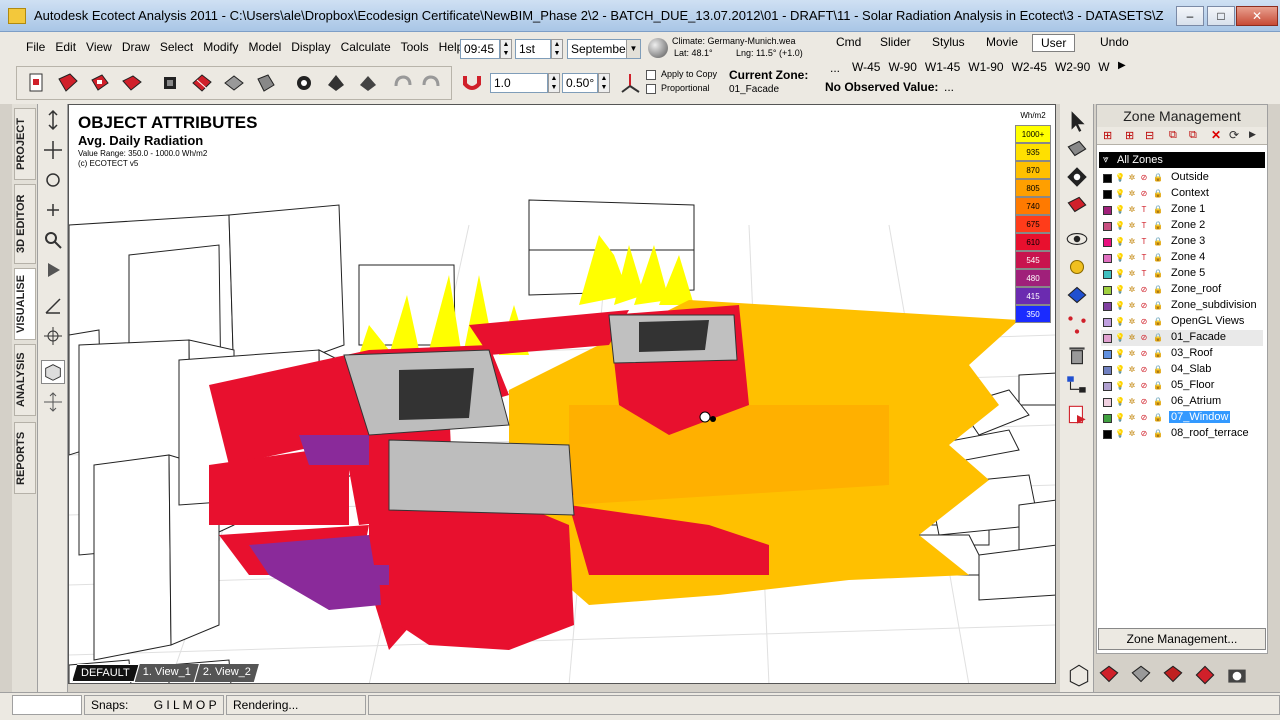  Describe the element at coordinates (336, 83) in the screenshot. I see `shading-icon` at that location.